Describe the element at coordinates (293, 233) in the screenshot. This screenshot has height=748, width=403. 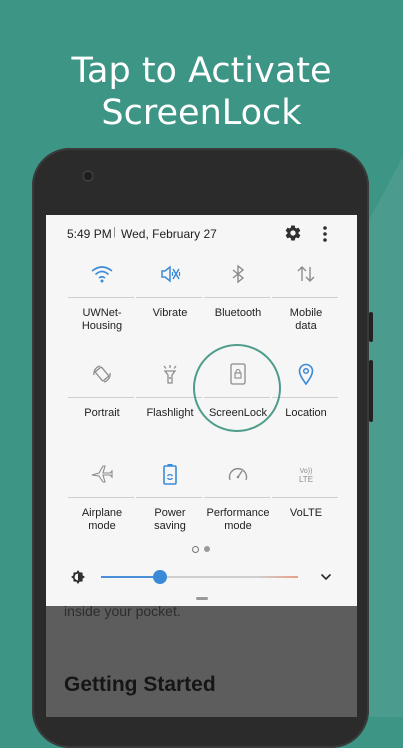
I see `settings-gear-icon` at that location.